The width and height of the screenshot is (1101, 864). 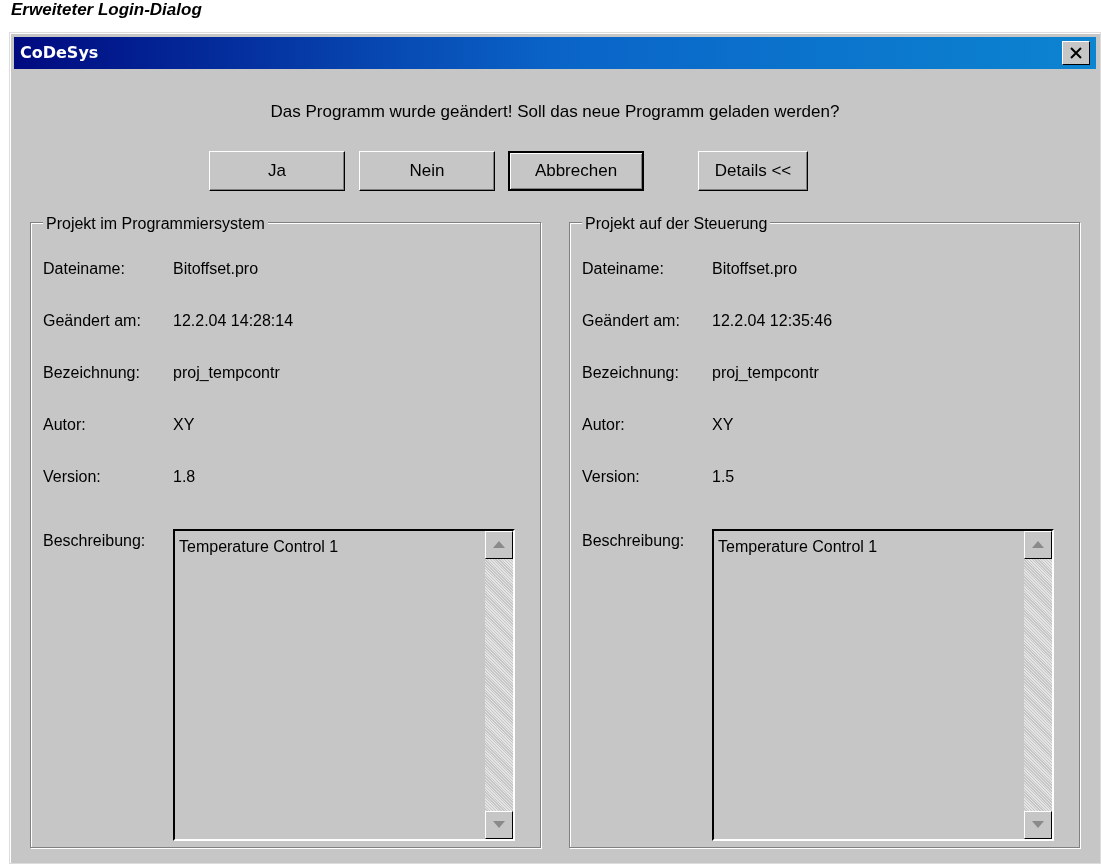 I want to click on dialog-button: Ja, so click(x=277, y=170).